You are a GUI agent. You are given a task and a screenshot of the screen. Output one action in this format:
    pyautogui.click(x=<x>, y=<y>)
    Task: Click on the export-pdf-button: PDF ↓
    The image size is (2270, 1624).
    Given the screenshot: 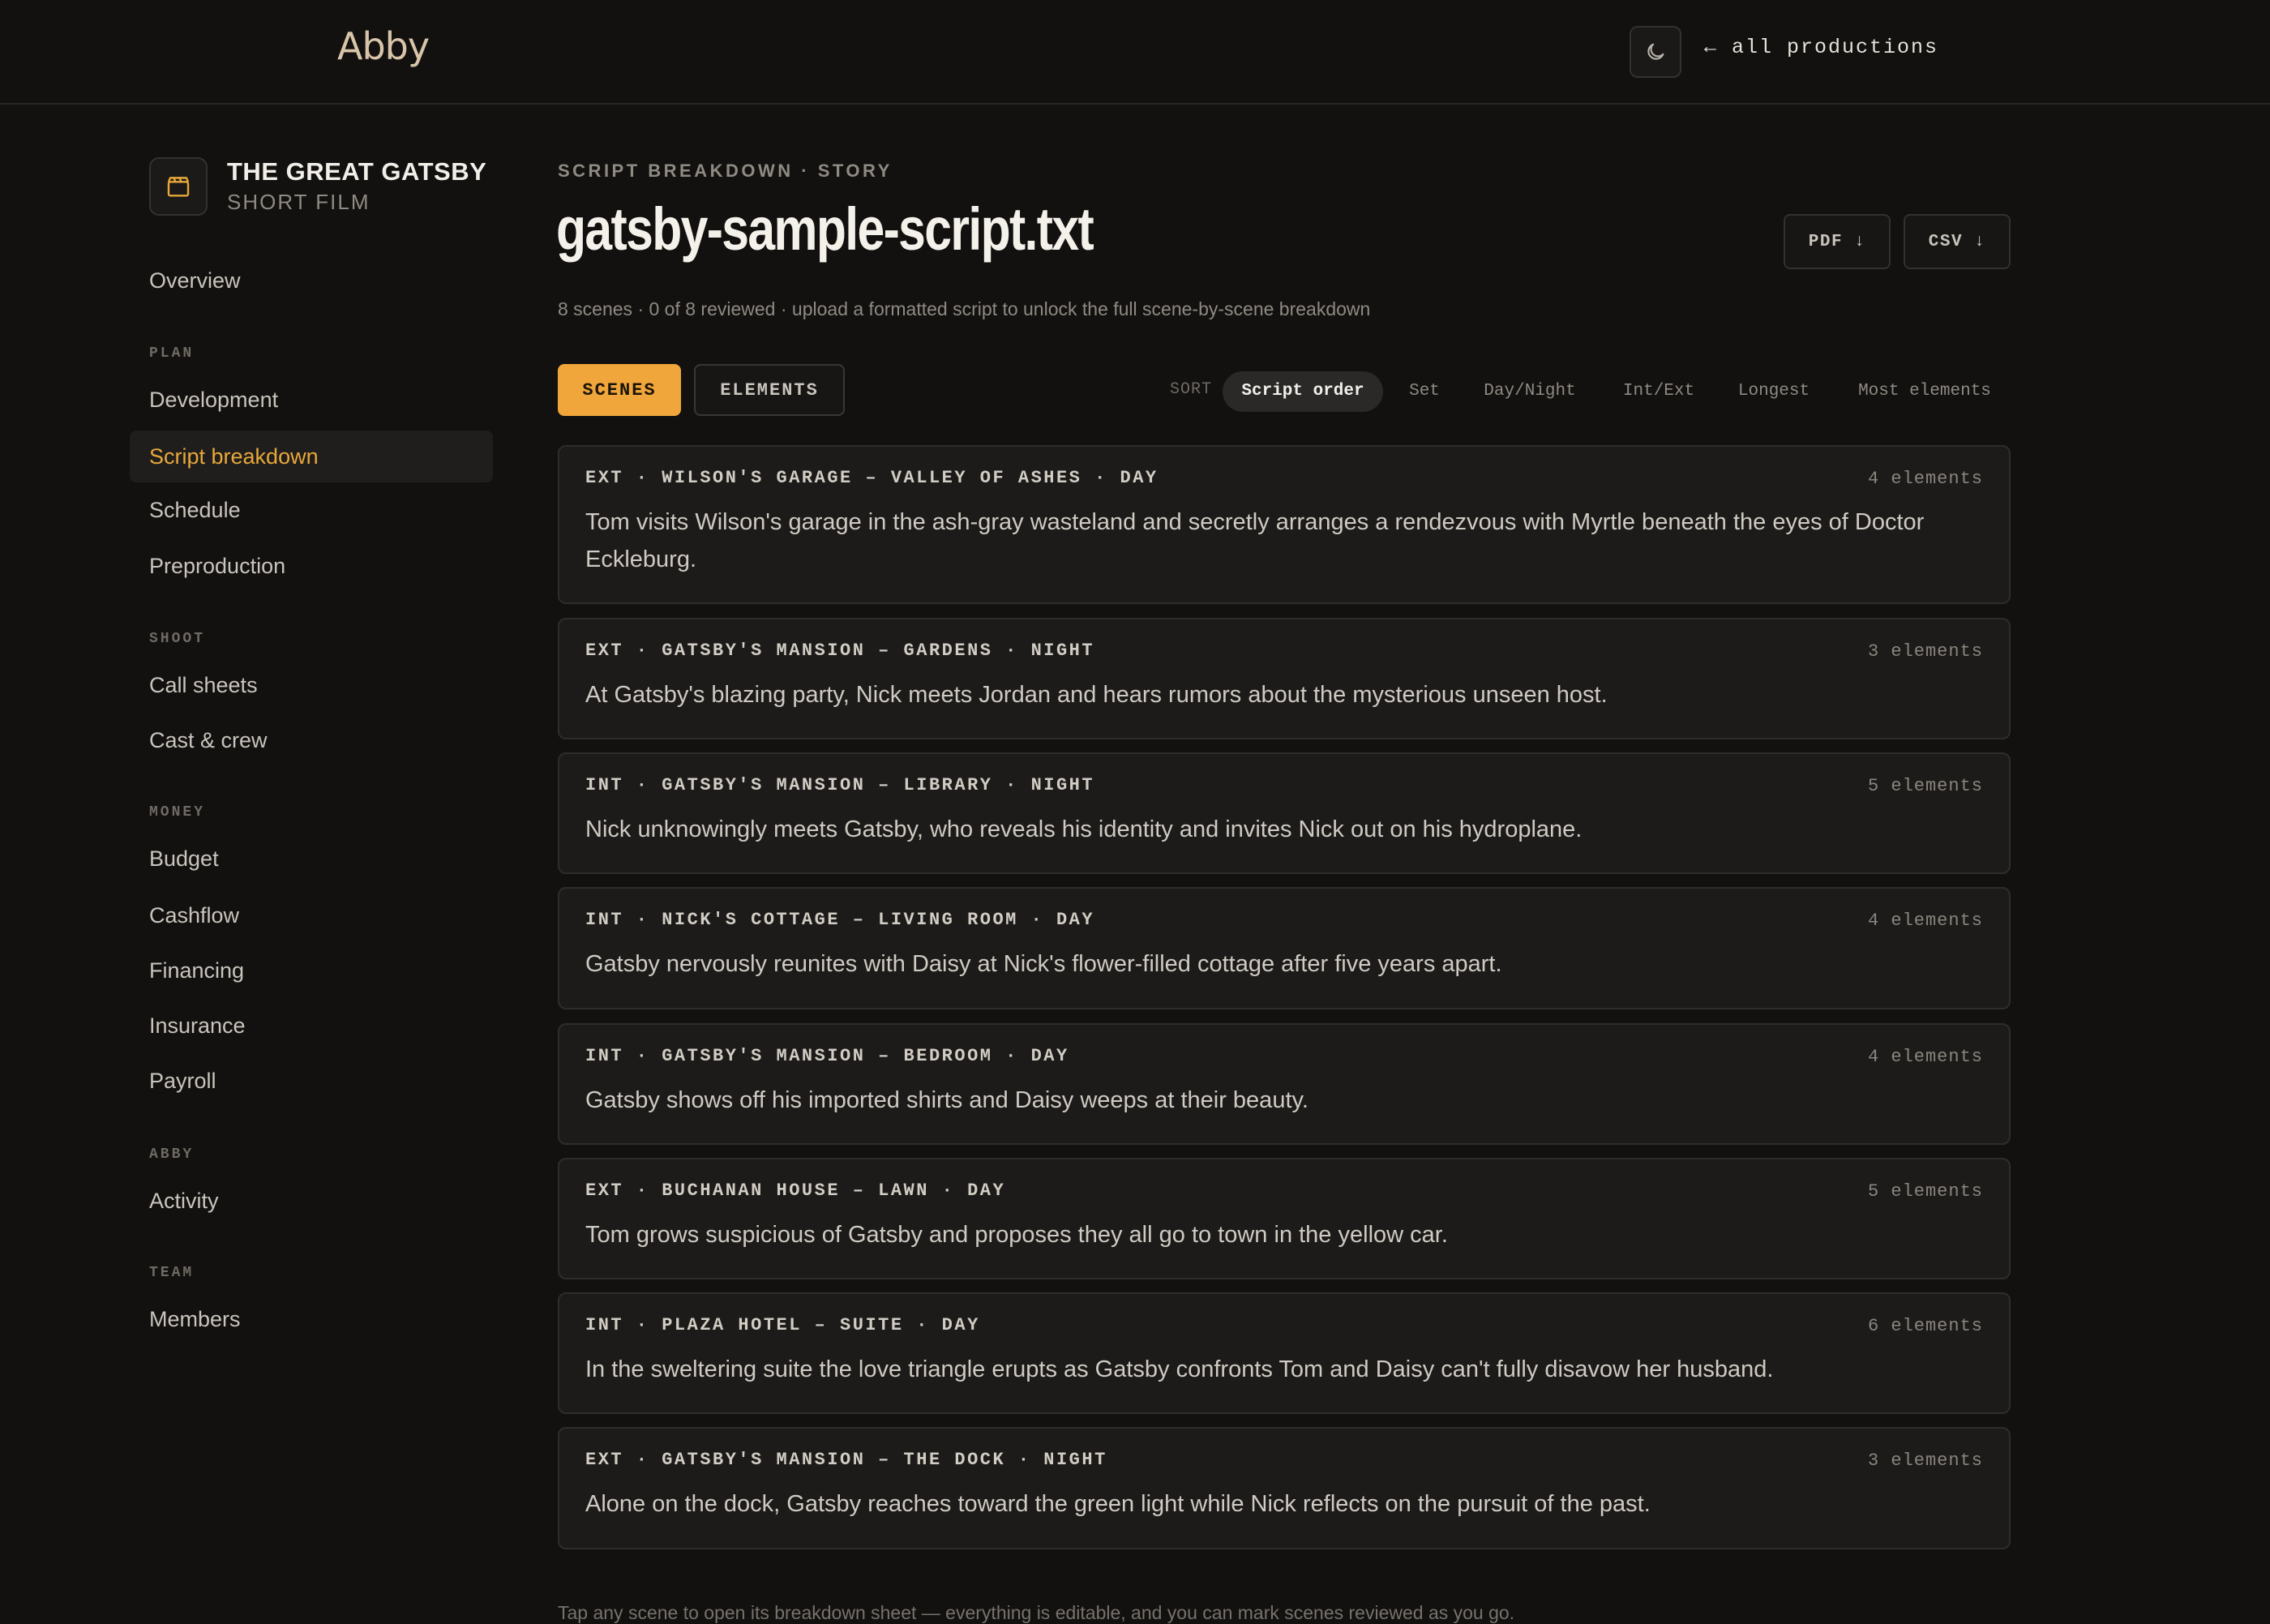 What is the action you would take?
    pyautogui.click(x=1838, y=242)
    